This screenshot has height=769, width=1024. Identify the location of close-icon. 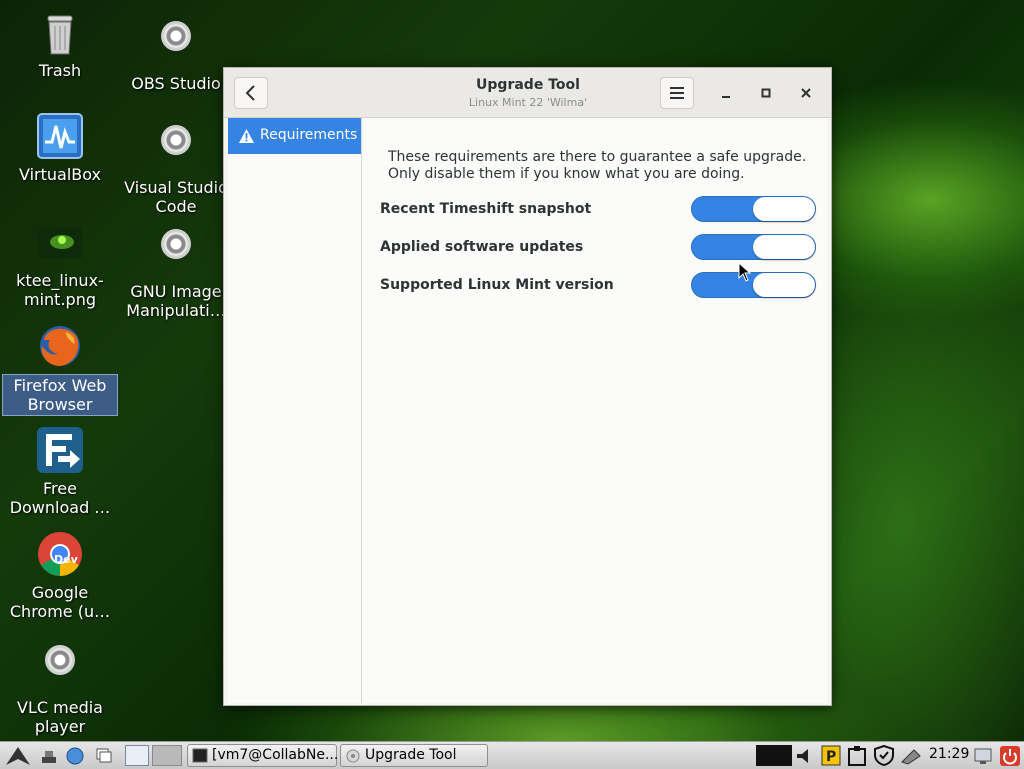
(806, 93).